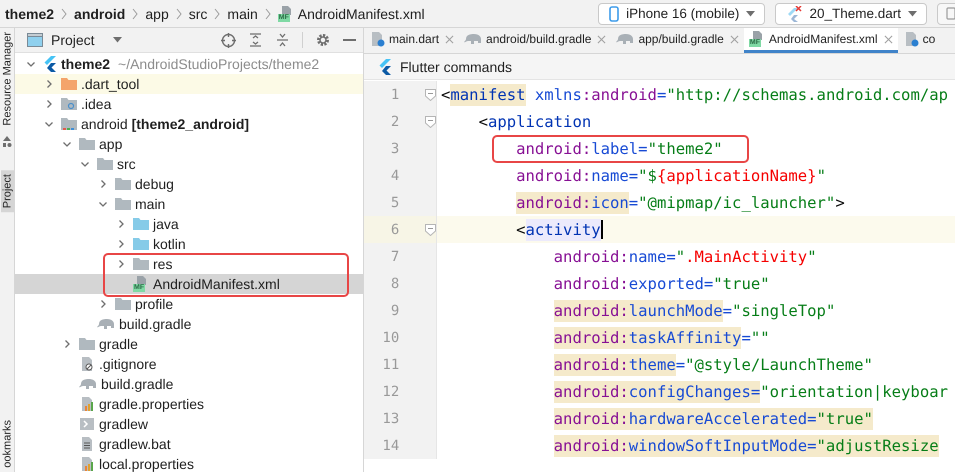 The image size is (955, 472). What do you see at coordinates (242, 14) in the screenshot?
I see `breadcrumb-item: main` at bounding box center [242, 14].